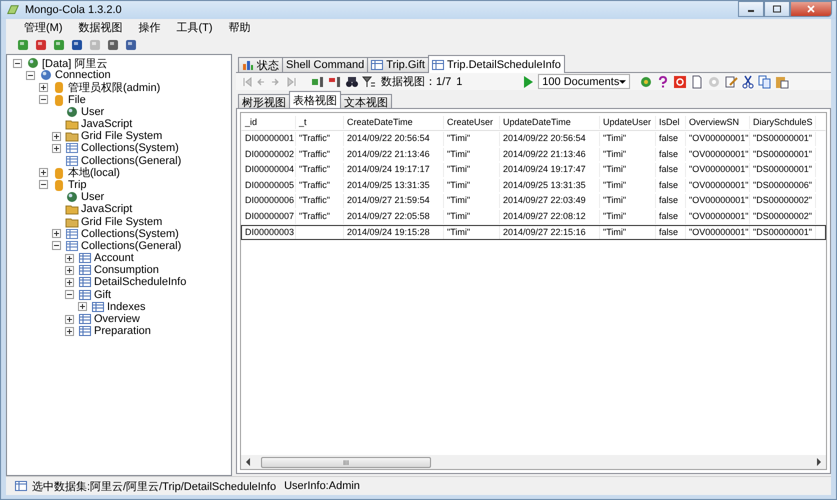  What do you see at coordinates (140, 282) in the screenshot?
I see `tree-item: DetailScheduleInfo` at bounding box center [140, 282].